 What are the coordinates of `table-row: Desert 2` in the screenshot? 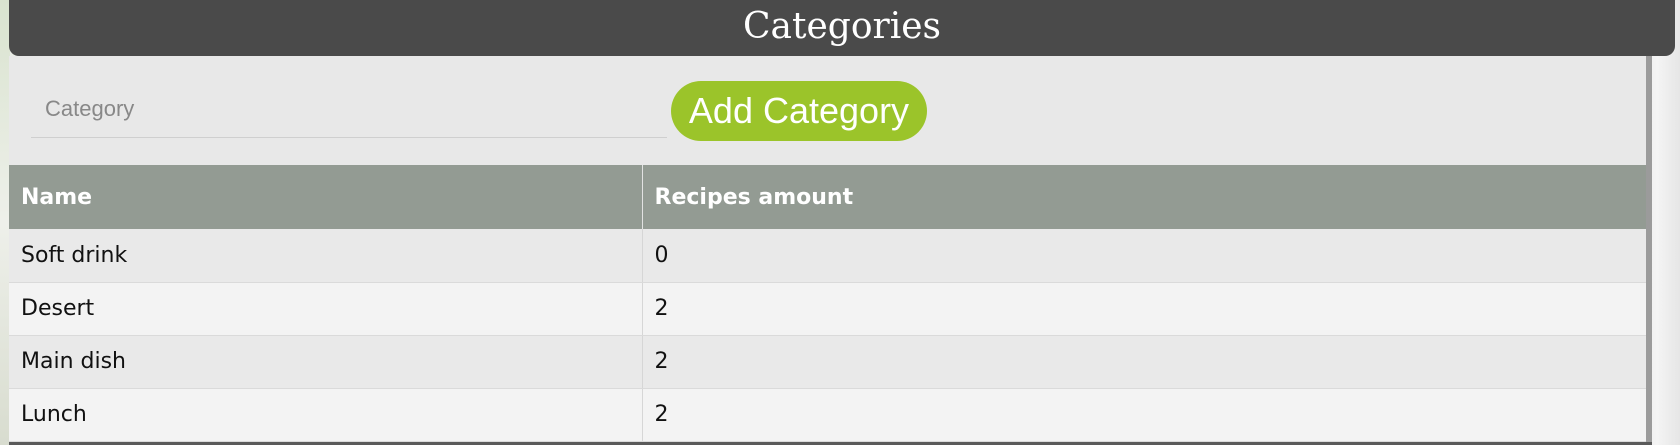 It's located at (827, 309).